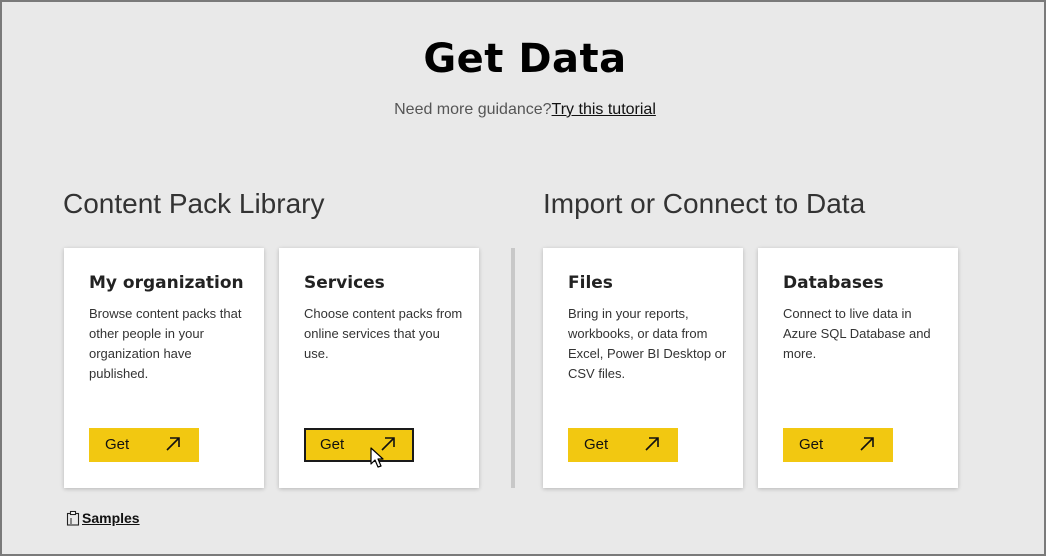 The height and width of the screenshot is (556, 1046). I want to click on get-databases-button: Get, so click(838, 445).